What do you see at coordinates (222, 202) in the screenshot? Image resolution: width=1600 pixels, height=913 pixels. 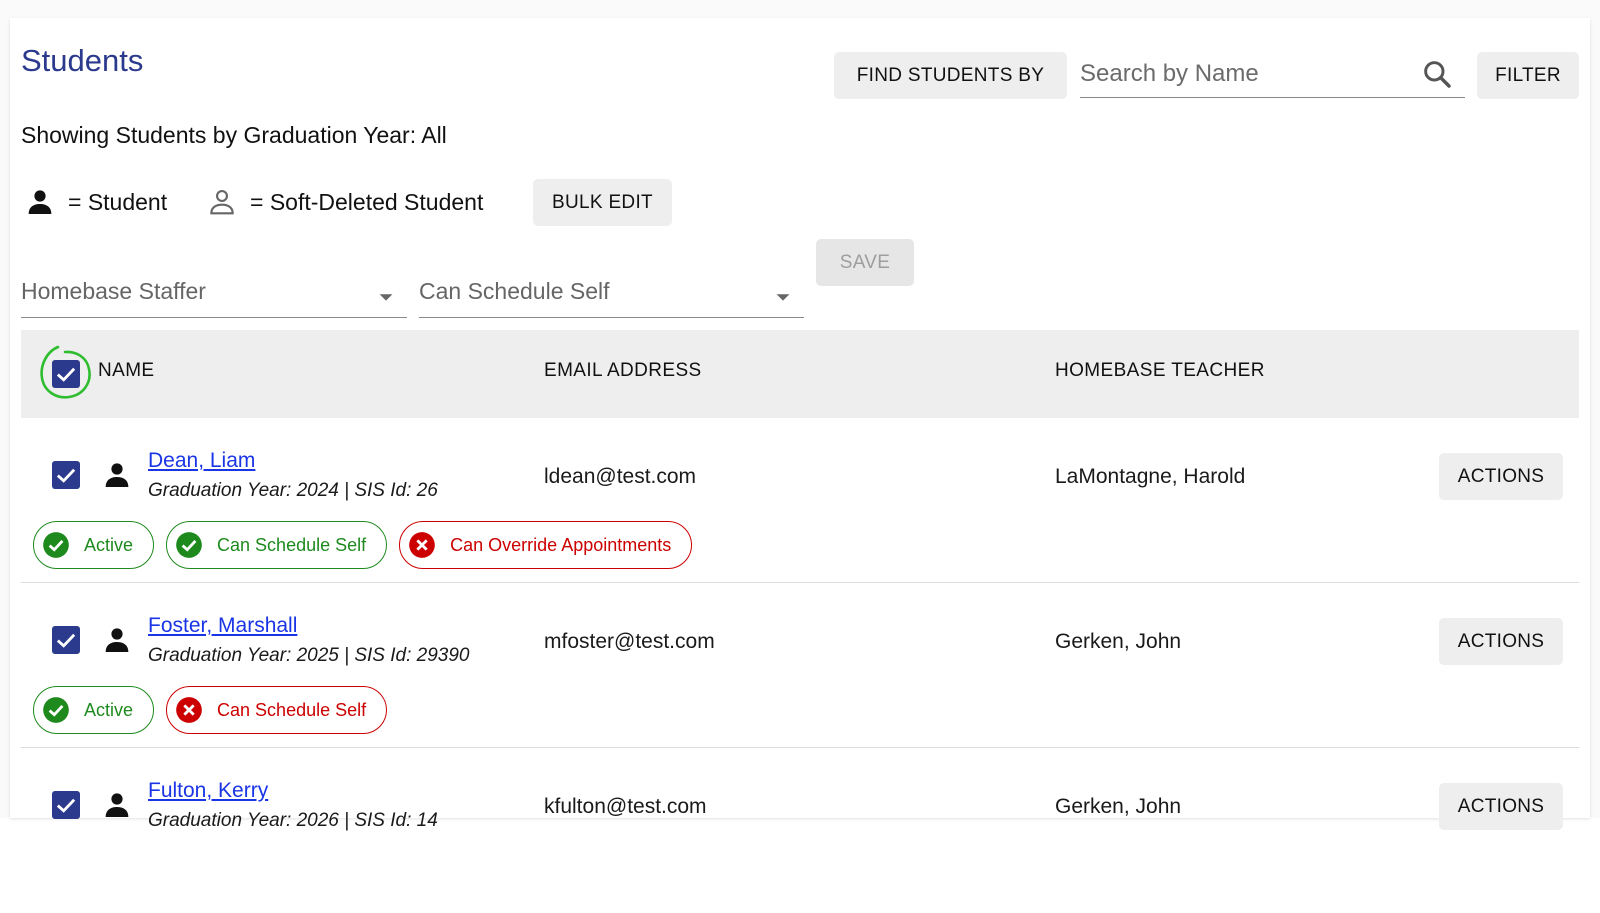 I see `person-outline-icon` at bounding box center [222, 202].